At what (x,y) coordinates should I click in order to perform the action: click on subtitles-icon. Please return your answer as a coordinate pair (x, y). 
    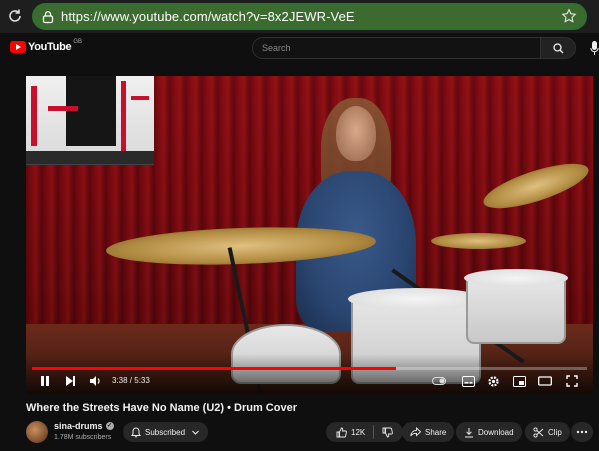
    Looking at the image, I should click on (468, 381).